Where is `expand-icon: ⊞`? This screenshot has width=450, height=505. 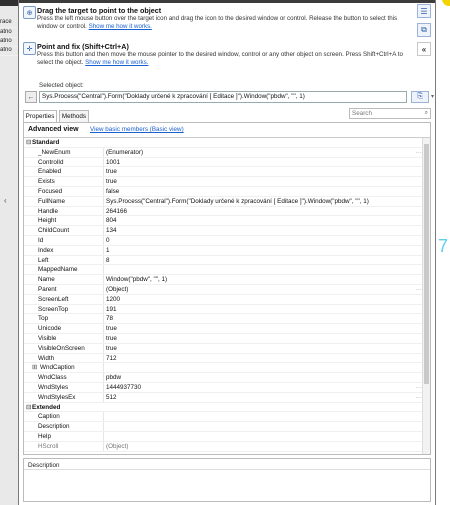
expand-icon: ⊞ is located at coordinates (34, 368).